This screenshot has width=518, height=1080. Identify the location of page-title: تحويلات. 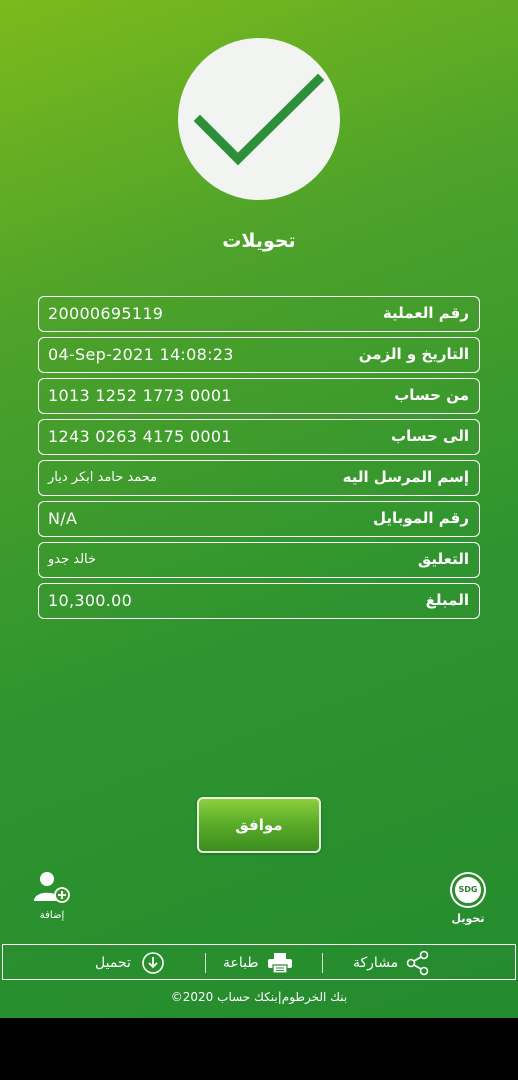
(259, 241).